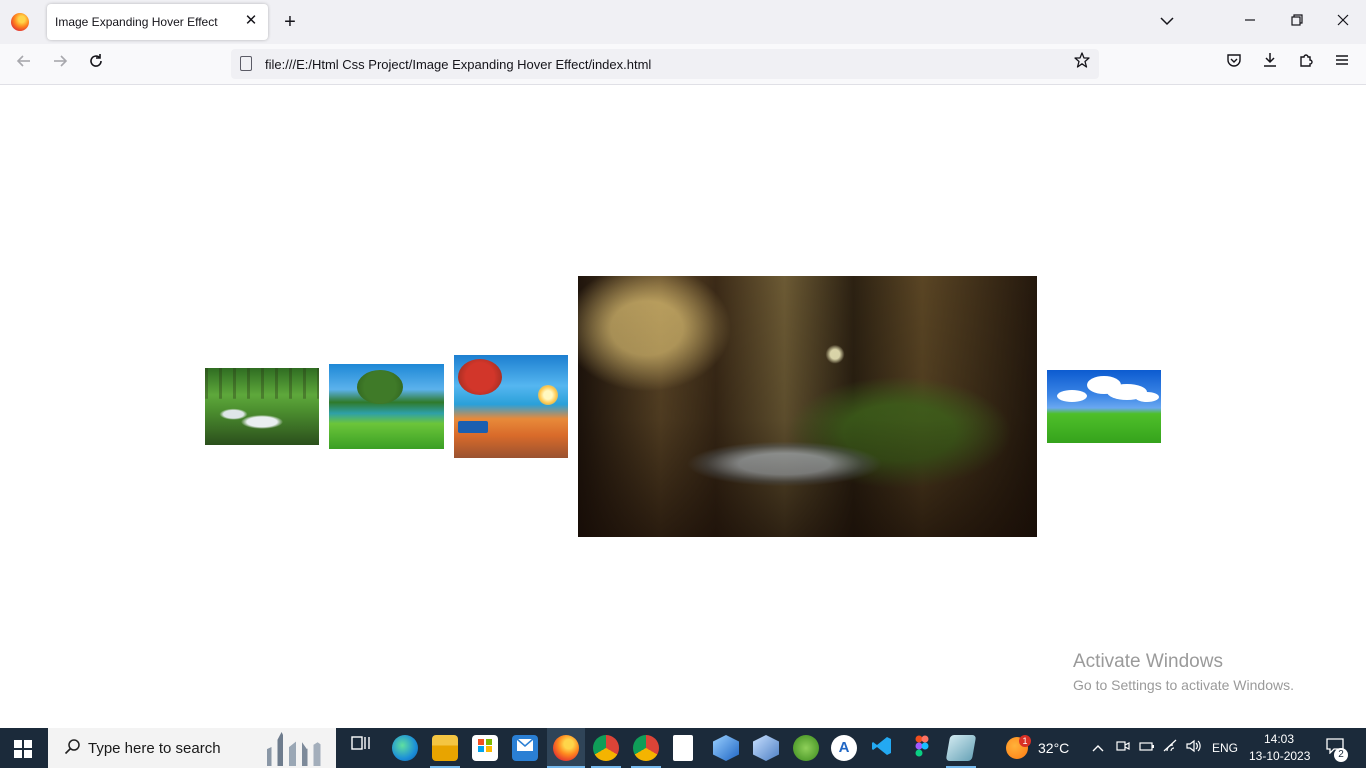 The image size is (1366, 768). Describe the element at coordinates (1279, 756) in the screenshot. I see `clock-date: 13-10-2023` at that location.